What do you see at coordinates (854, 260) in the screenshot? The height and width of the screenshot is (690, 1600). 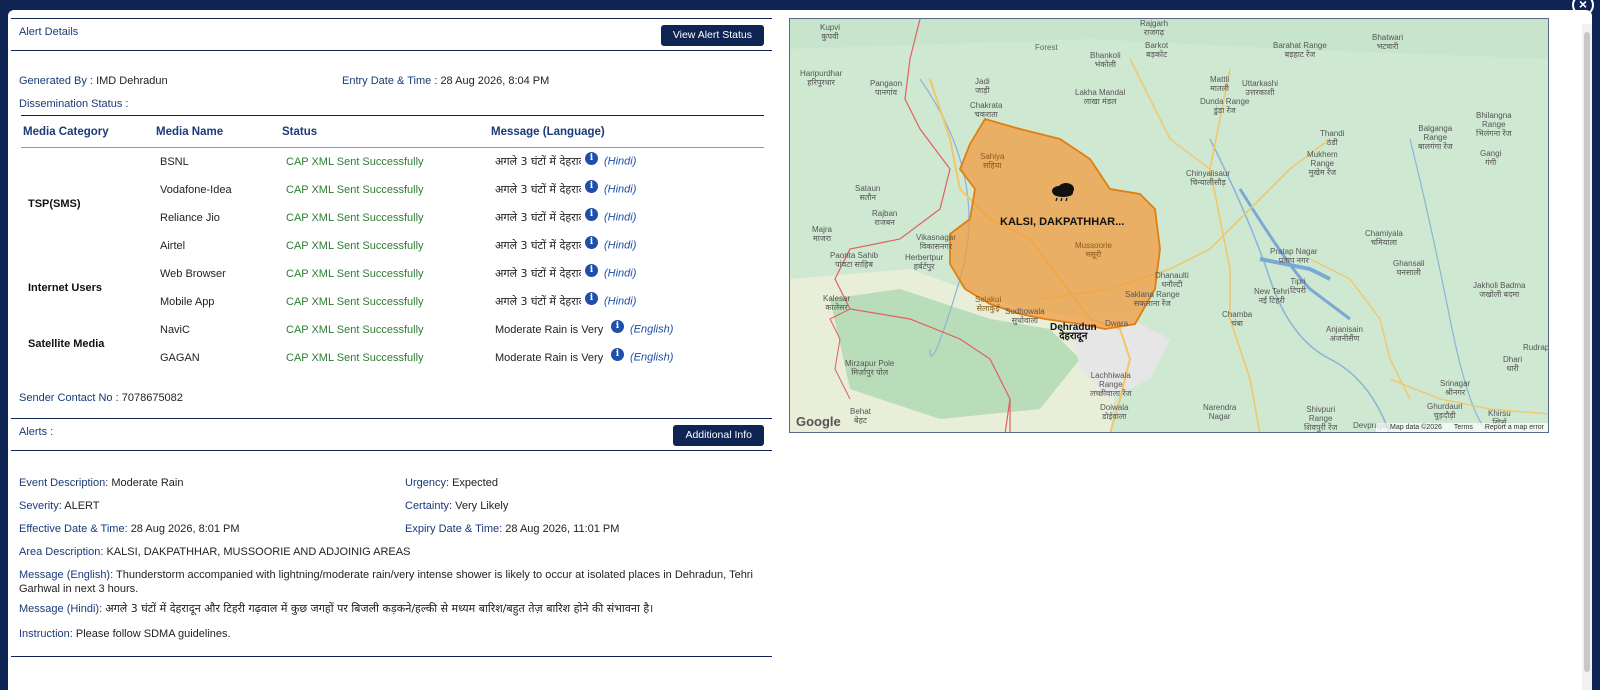 I see `map-label: Paonta Sahib पांवटा साहिब` at bounding box center [854, 260].